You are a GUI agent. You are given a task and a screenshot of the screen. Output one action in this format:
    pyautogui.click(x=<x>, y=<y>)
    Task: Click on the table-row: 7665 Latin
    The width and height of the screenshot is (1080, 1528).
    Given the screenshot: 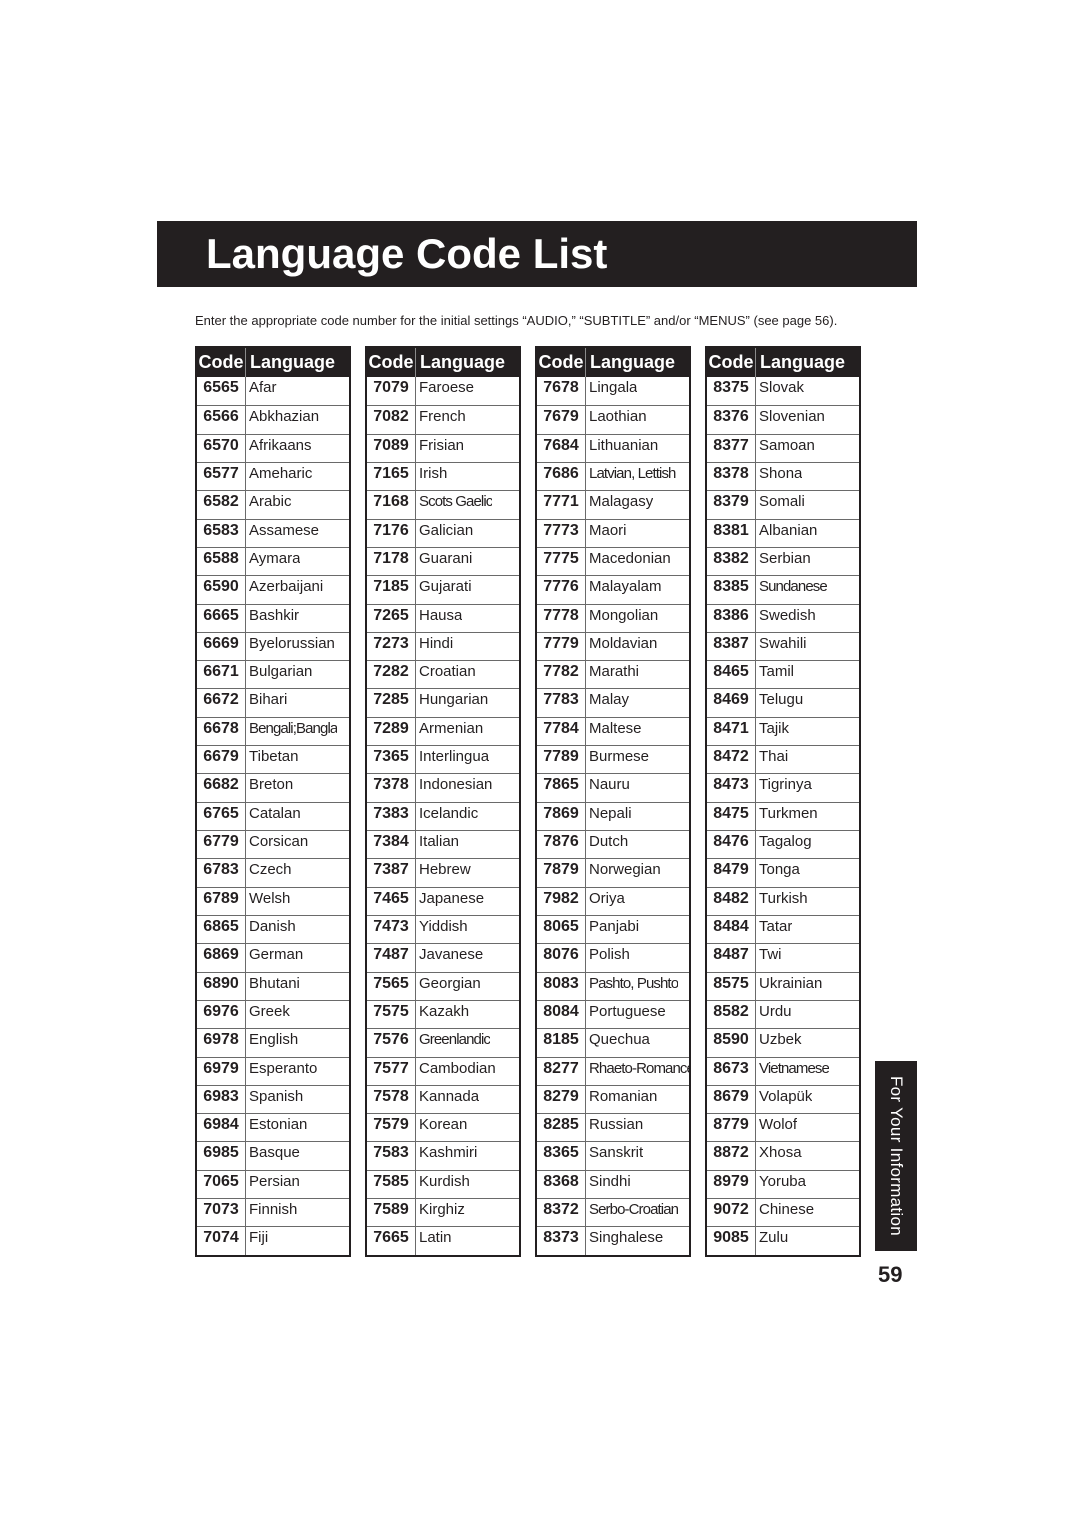 What is the action you would take?
    pyautogui.click(x=443, y=1240)
    